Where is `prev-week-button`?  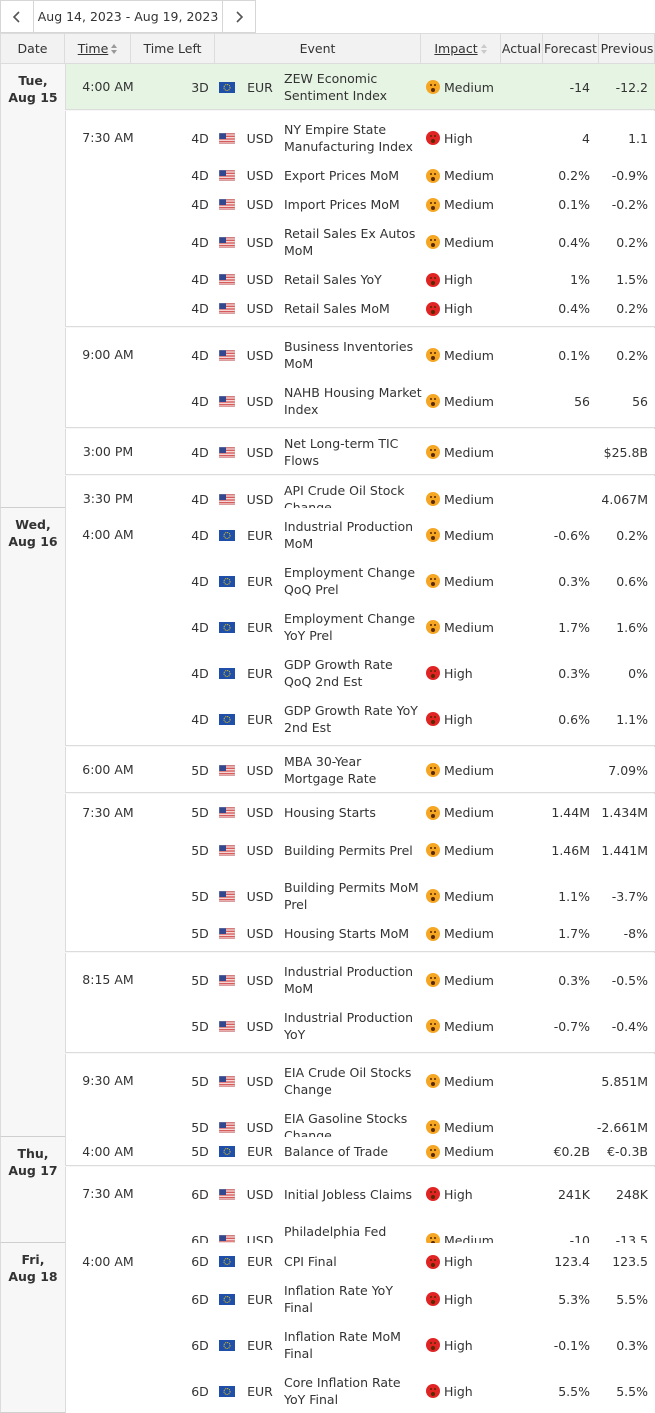 prev-week-button is located at coordinates (17, 16).